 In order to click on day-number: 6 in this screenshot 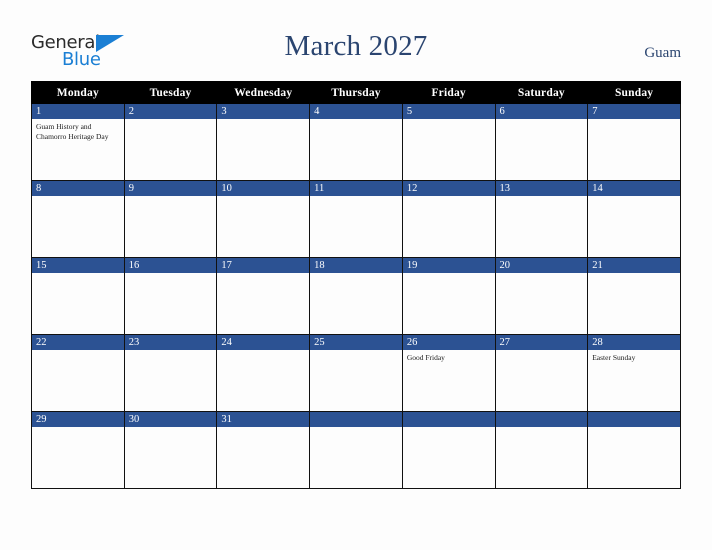, I will do `click(541, 111)`.